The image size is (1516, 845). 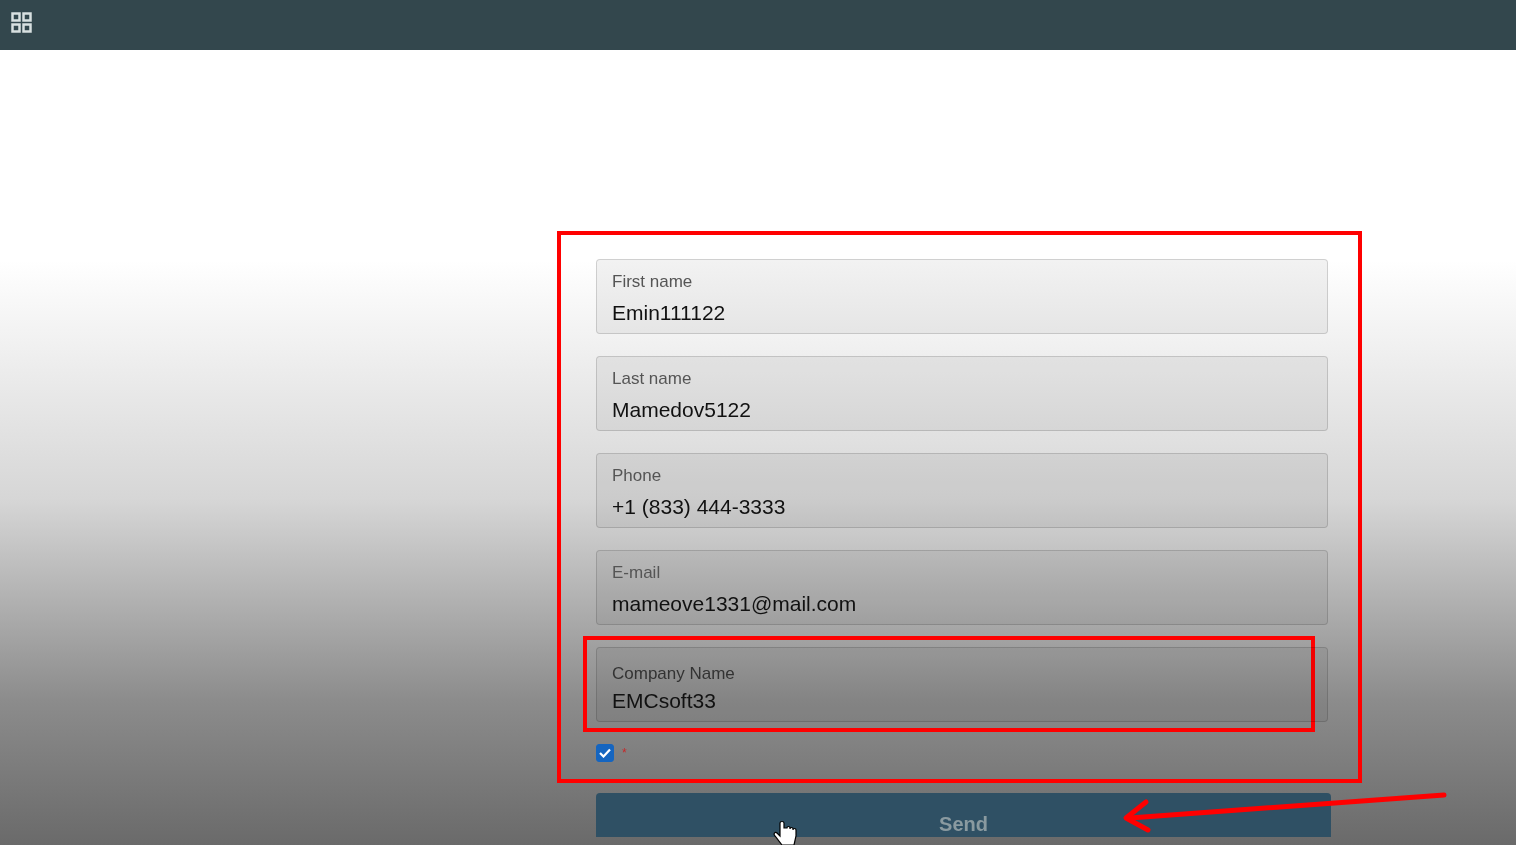 What do you see at coordinates (21, 23) in the screenshot?
I see `apps-grid-icon` at bounding box center [21, 23].